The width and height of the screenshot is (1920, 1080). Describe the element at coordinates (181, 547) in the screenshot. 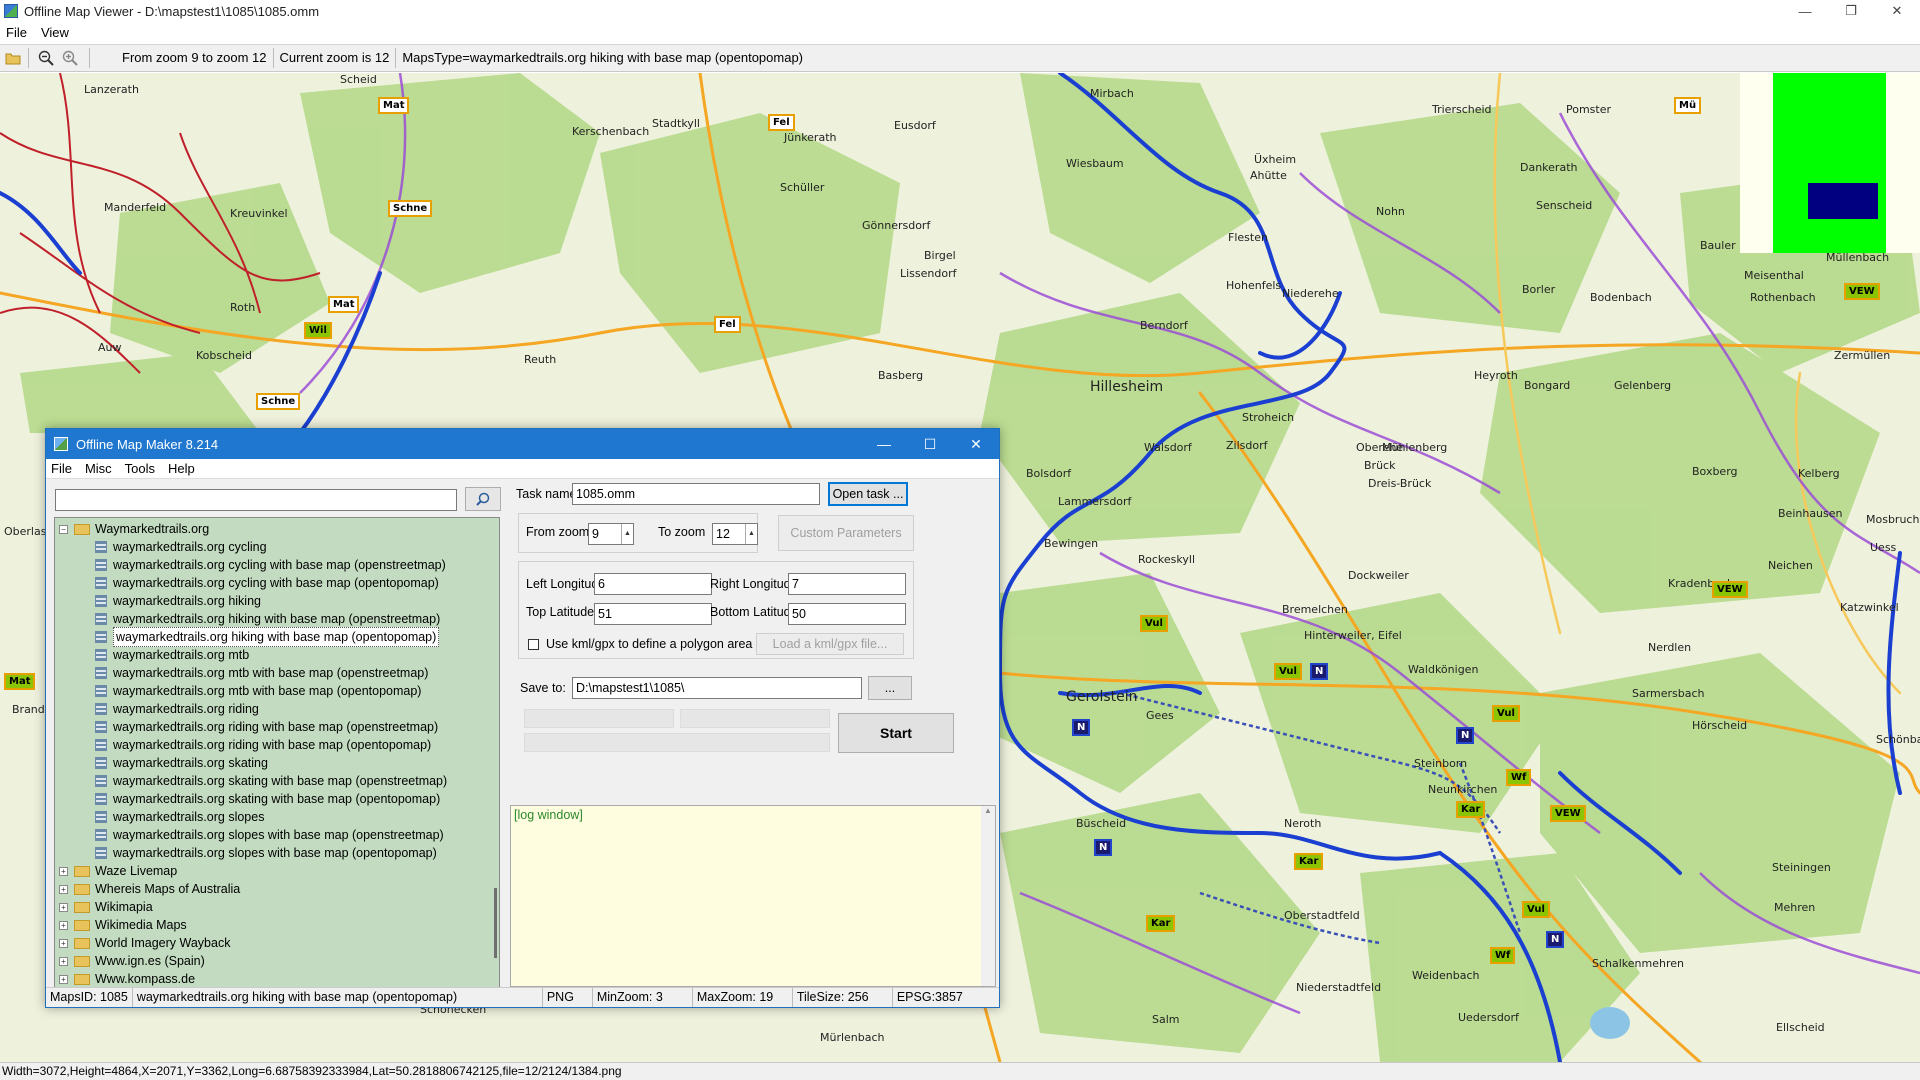

I see `tree-item: waymarkedtrails.org cycling` at that location.